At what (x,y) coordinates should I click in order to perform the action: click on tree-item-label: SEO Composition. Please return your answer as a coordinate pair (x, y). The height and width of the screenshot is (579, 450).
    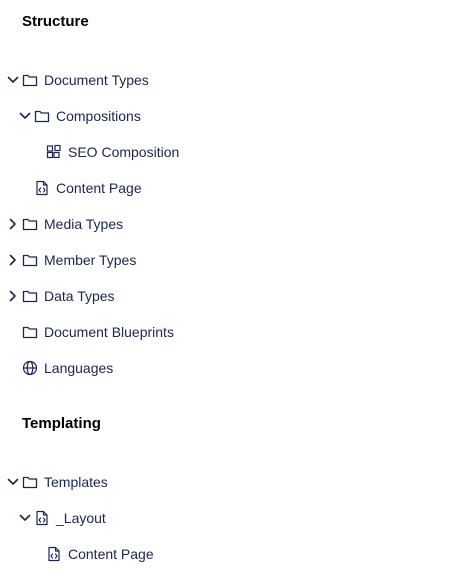
    Looking at the image, I should click on (124, 152).